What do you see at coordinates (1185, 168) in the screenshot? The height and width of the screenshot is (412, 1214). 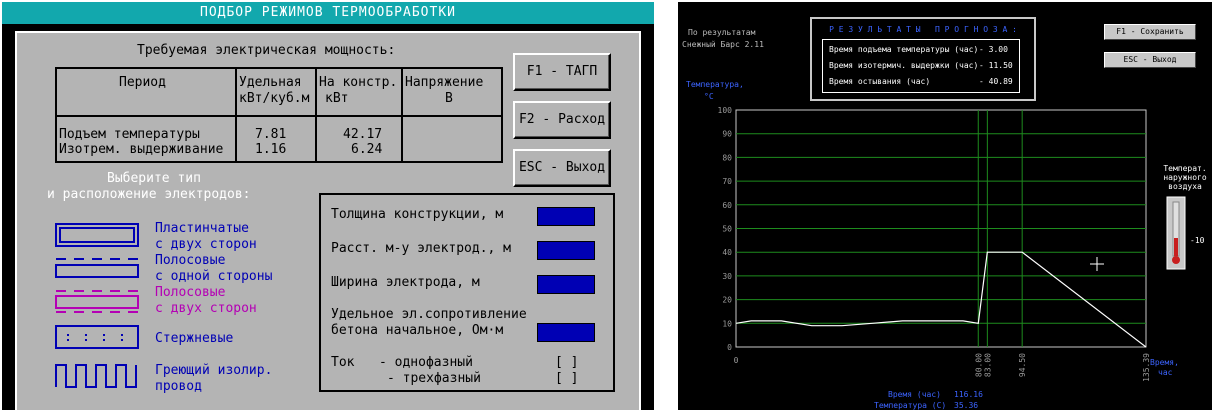 I see `outside-temp-label: Температ.` at bounding box center [1185, 168].